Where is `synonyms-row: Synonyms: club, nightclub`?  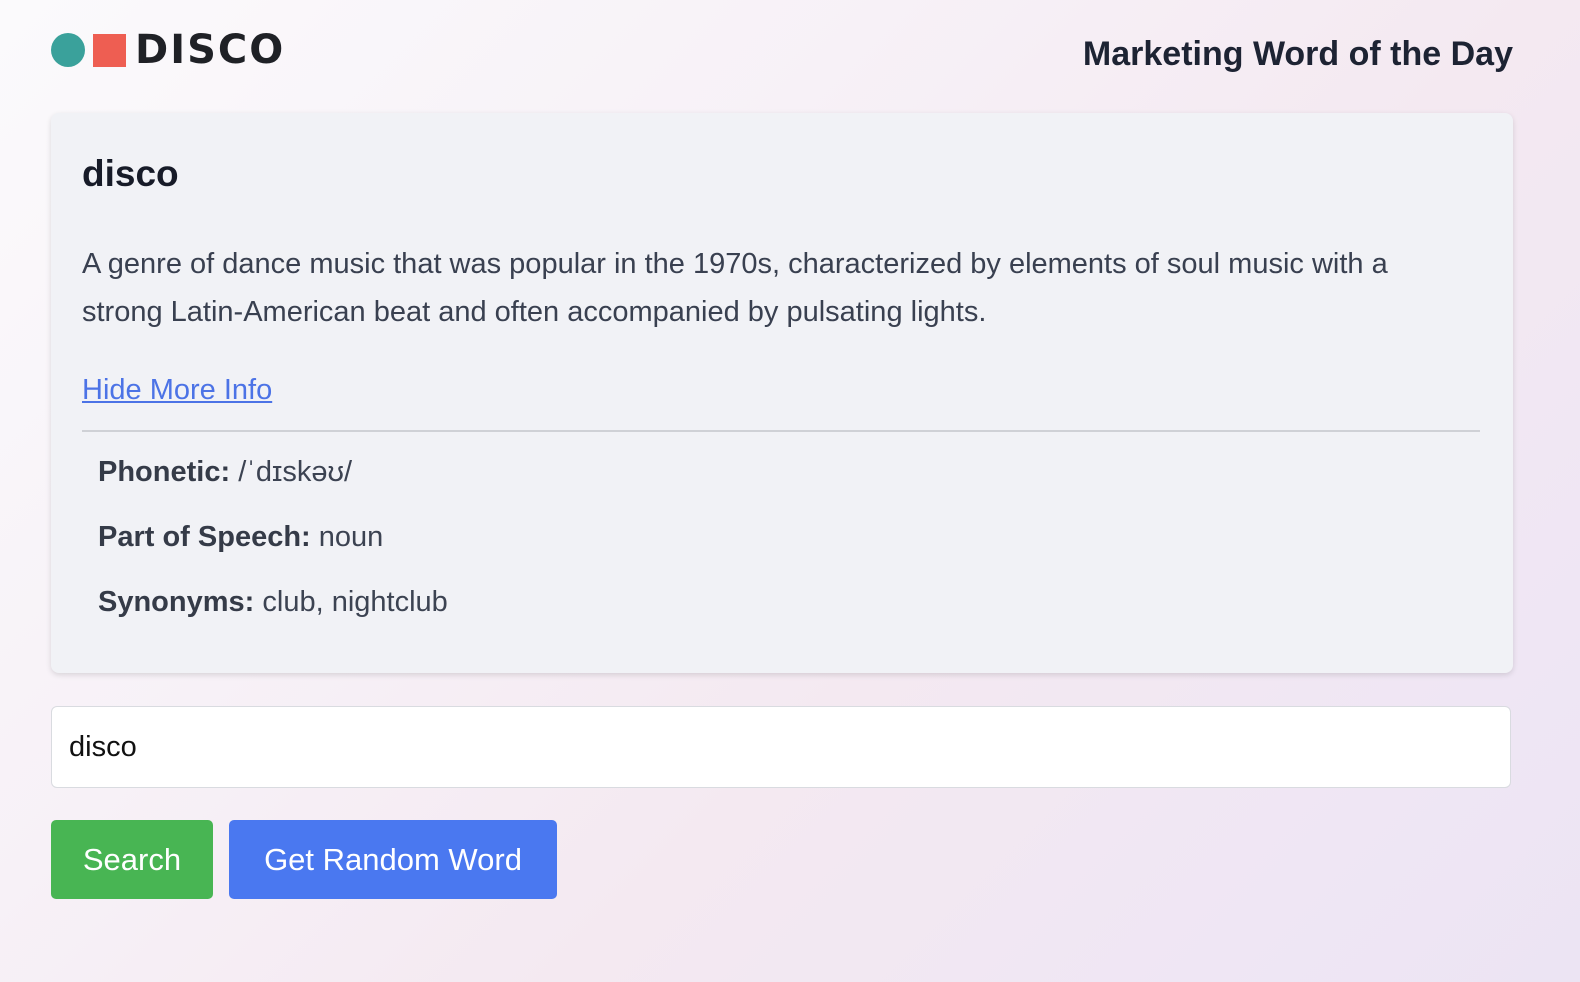
synonyms-row: Synonyms: club, nightclub is located at coordinates (273, 602).